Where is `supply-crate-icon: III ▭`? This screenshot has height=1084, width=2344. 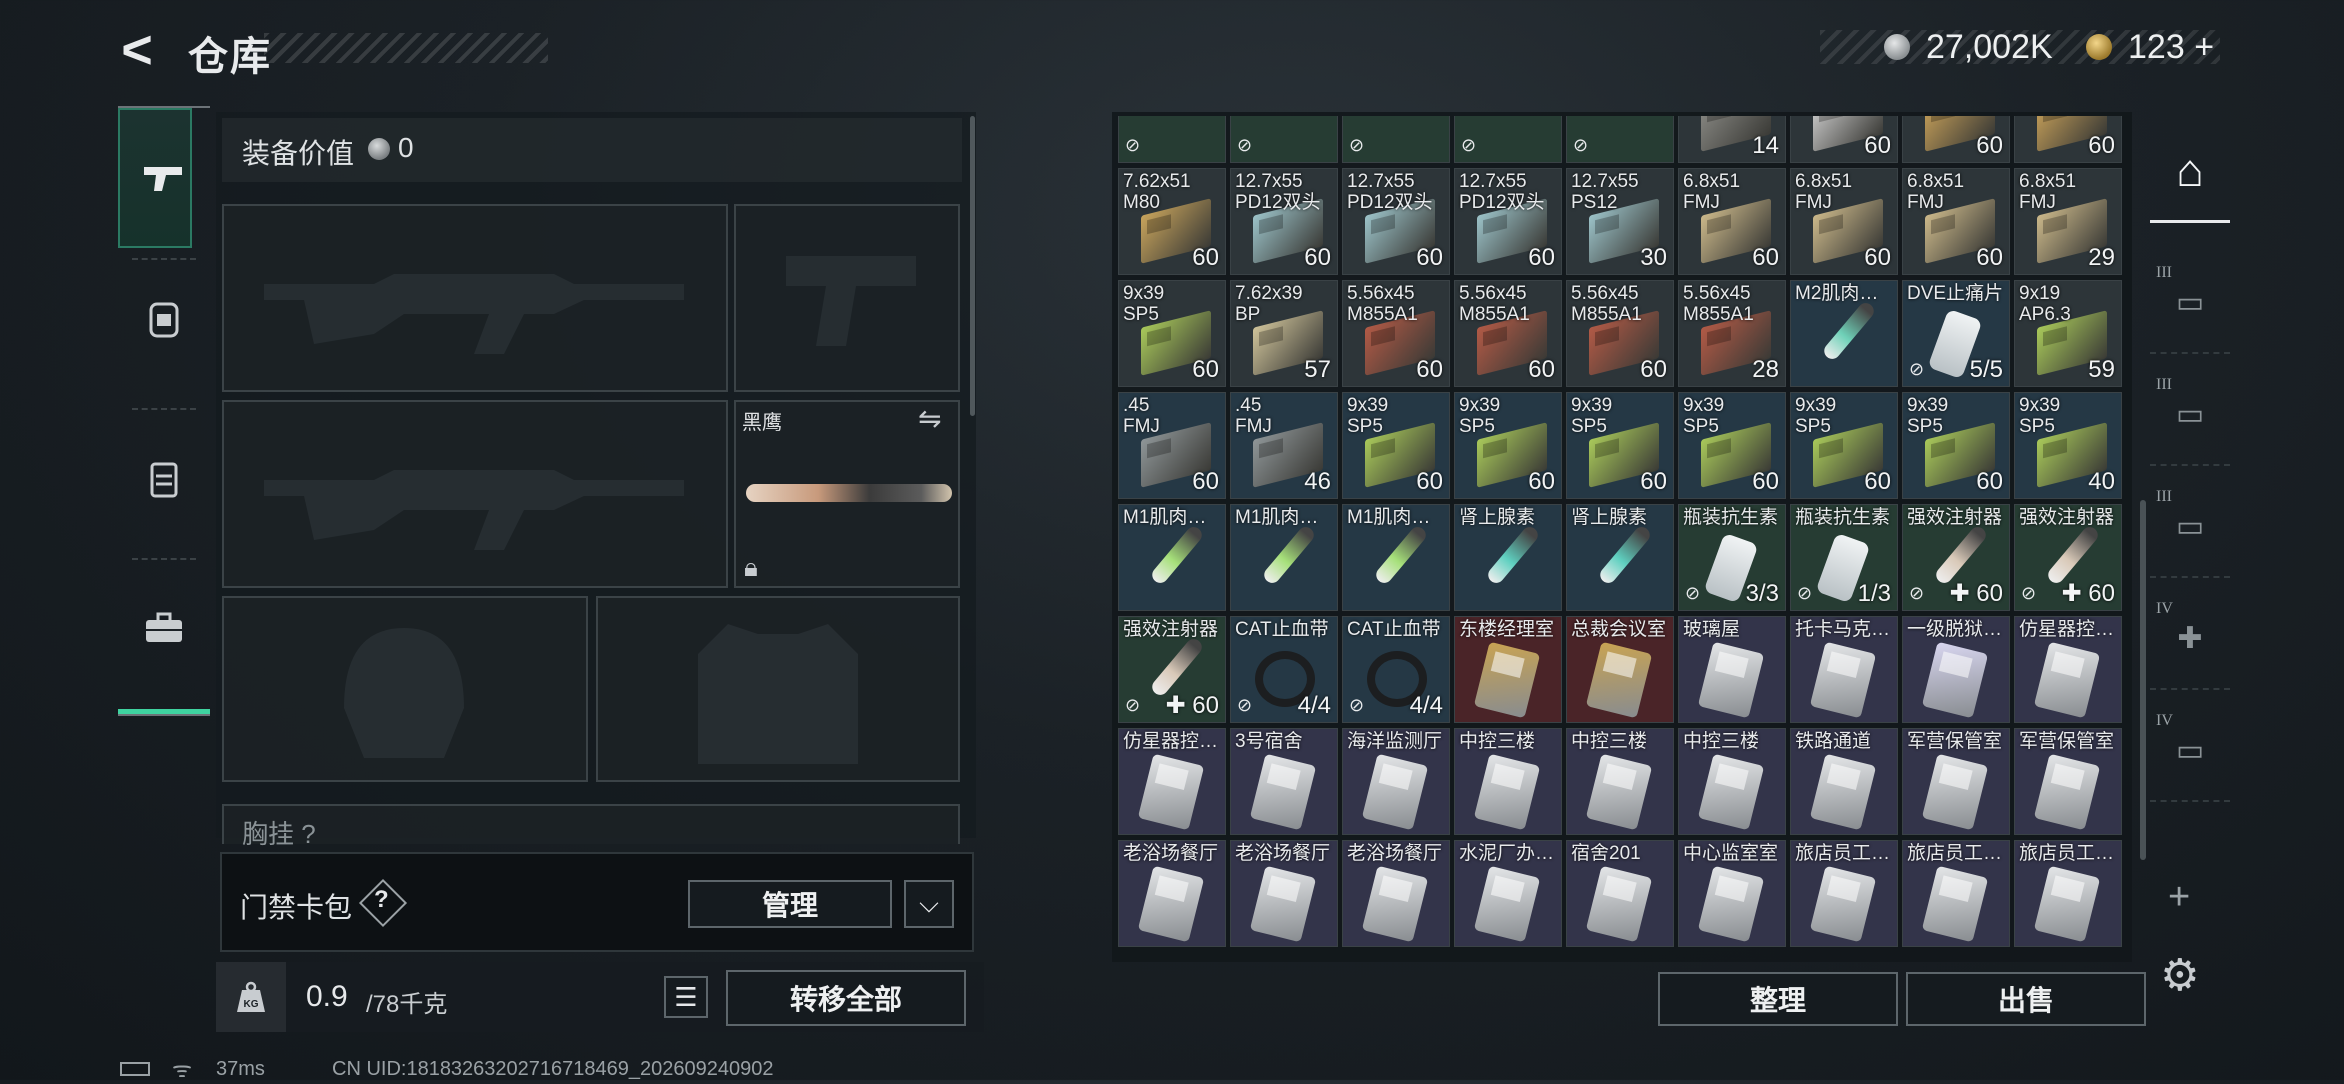
supply-crate-icon: III ▭ is located at coordinates (2190, 527).